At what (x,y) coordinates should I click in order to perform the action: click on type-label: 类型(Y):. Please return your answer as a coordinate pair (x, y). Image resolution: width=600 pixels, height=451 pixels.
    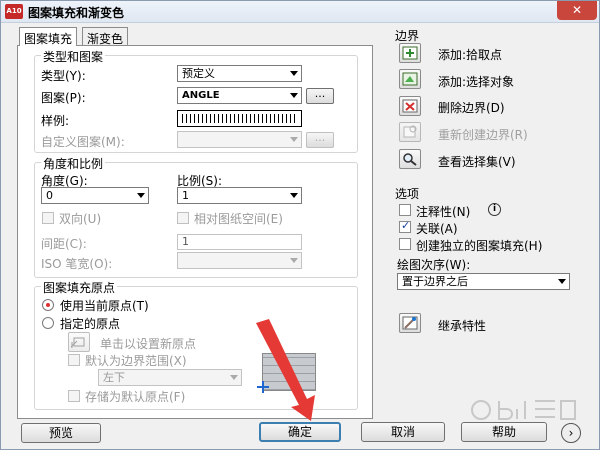
    Looking at the image, I should click on (63, 76).